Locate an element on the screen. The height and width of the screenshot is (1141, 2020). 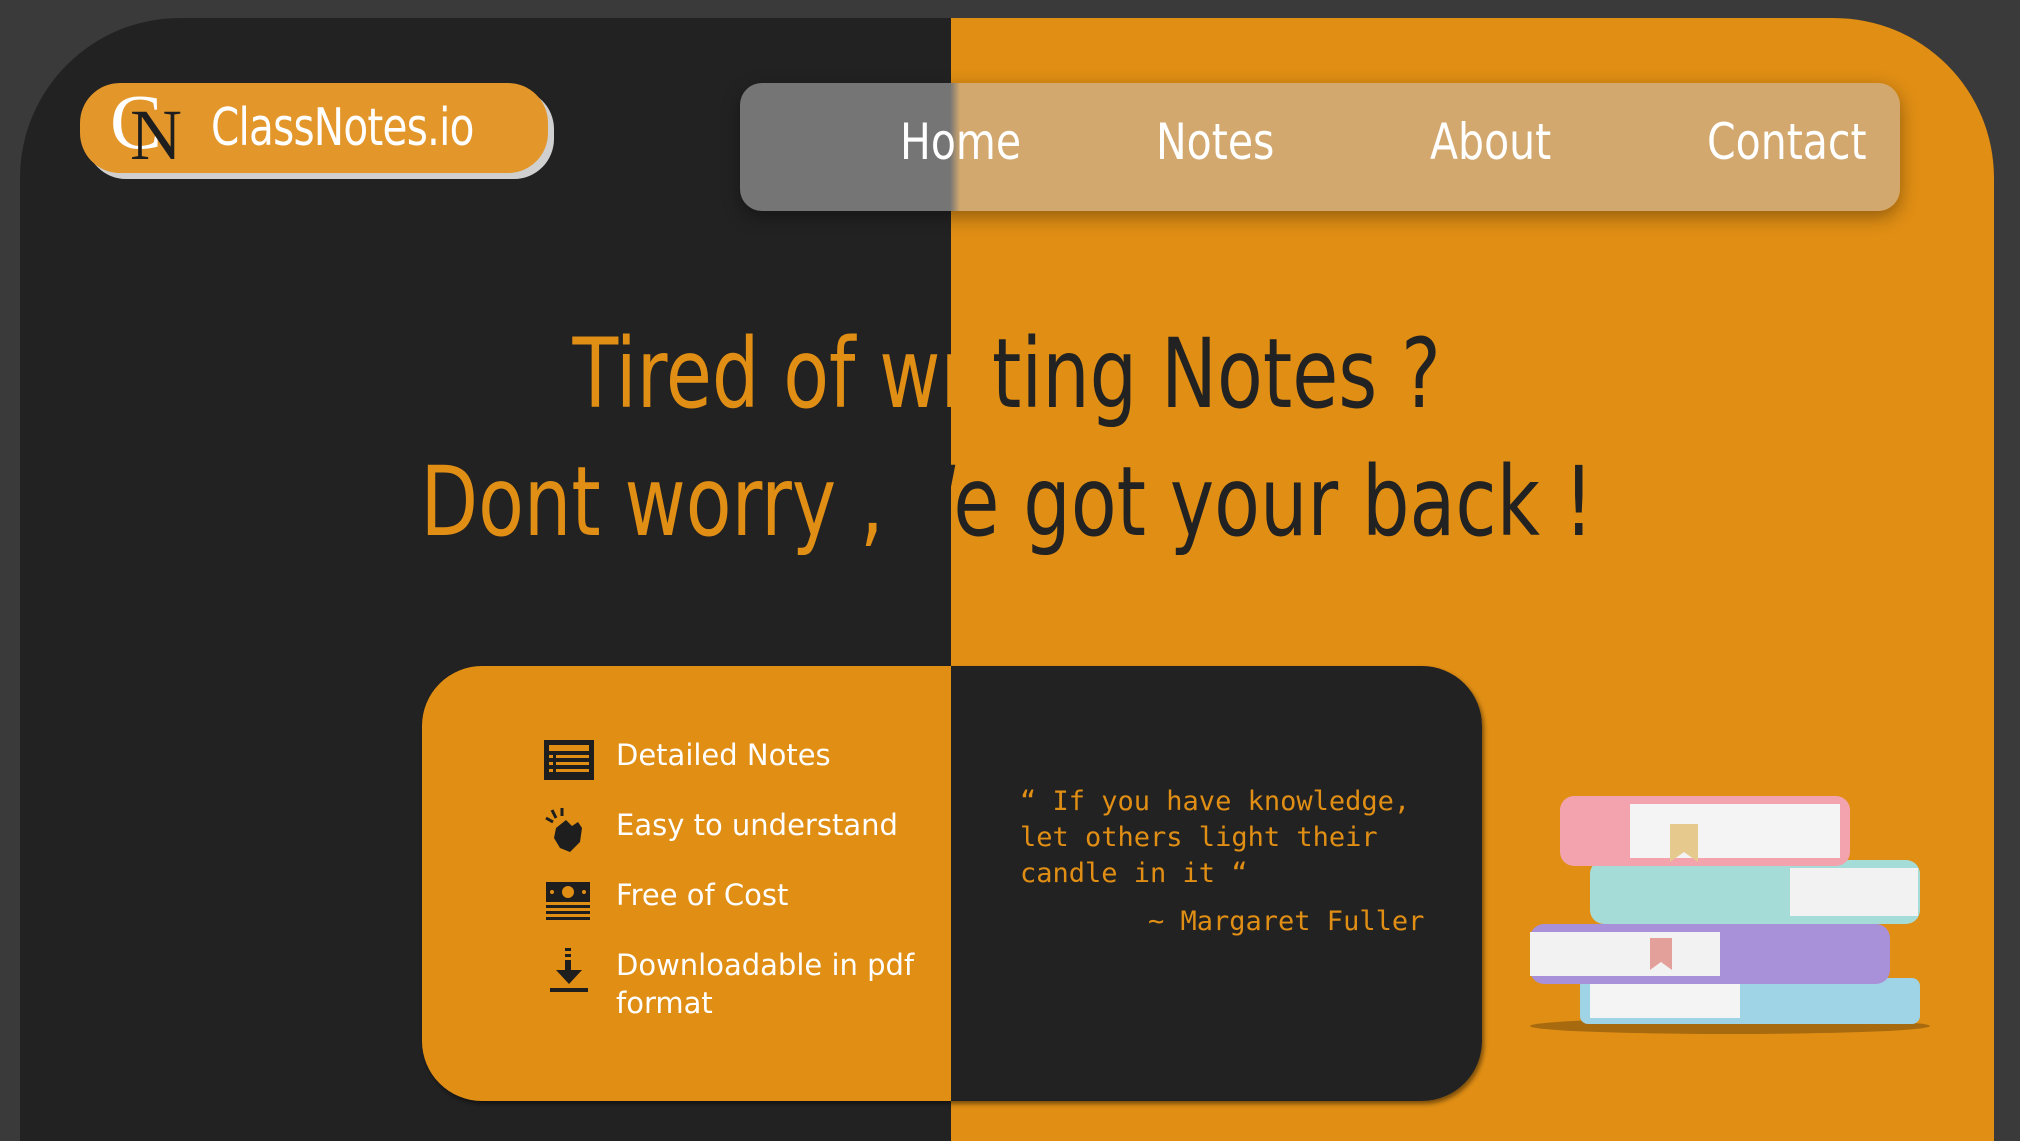
feature-item: Downloadable in pdf format is located at coordinates (729, 984).